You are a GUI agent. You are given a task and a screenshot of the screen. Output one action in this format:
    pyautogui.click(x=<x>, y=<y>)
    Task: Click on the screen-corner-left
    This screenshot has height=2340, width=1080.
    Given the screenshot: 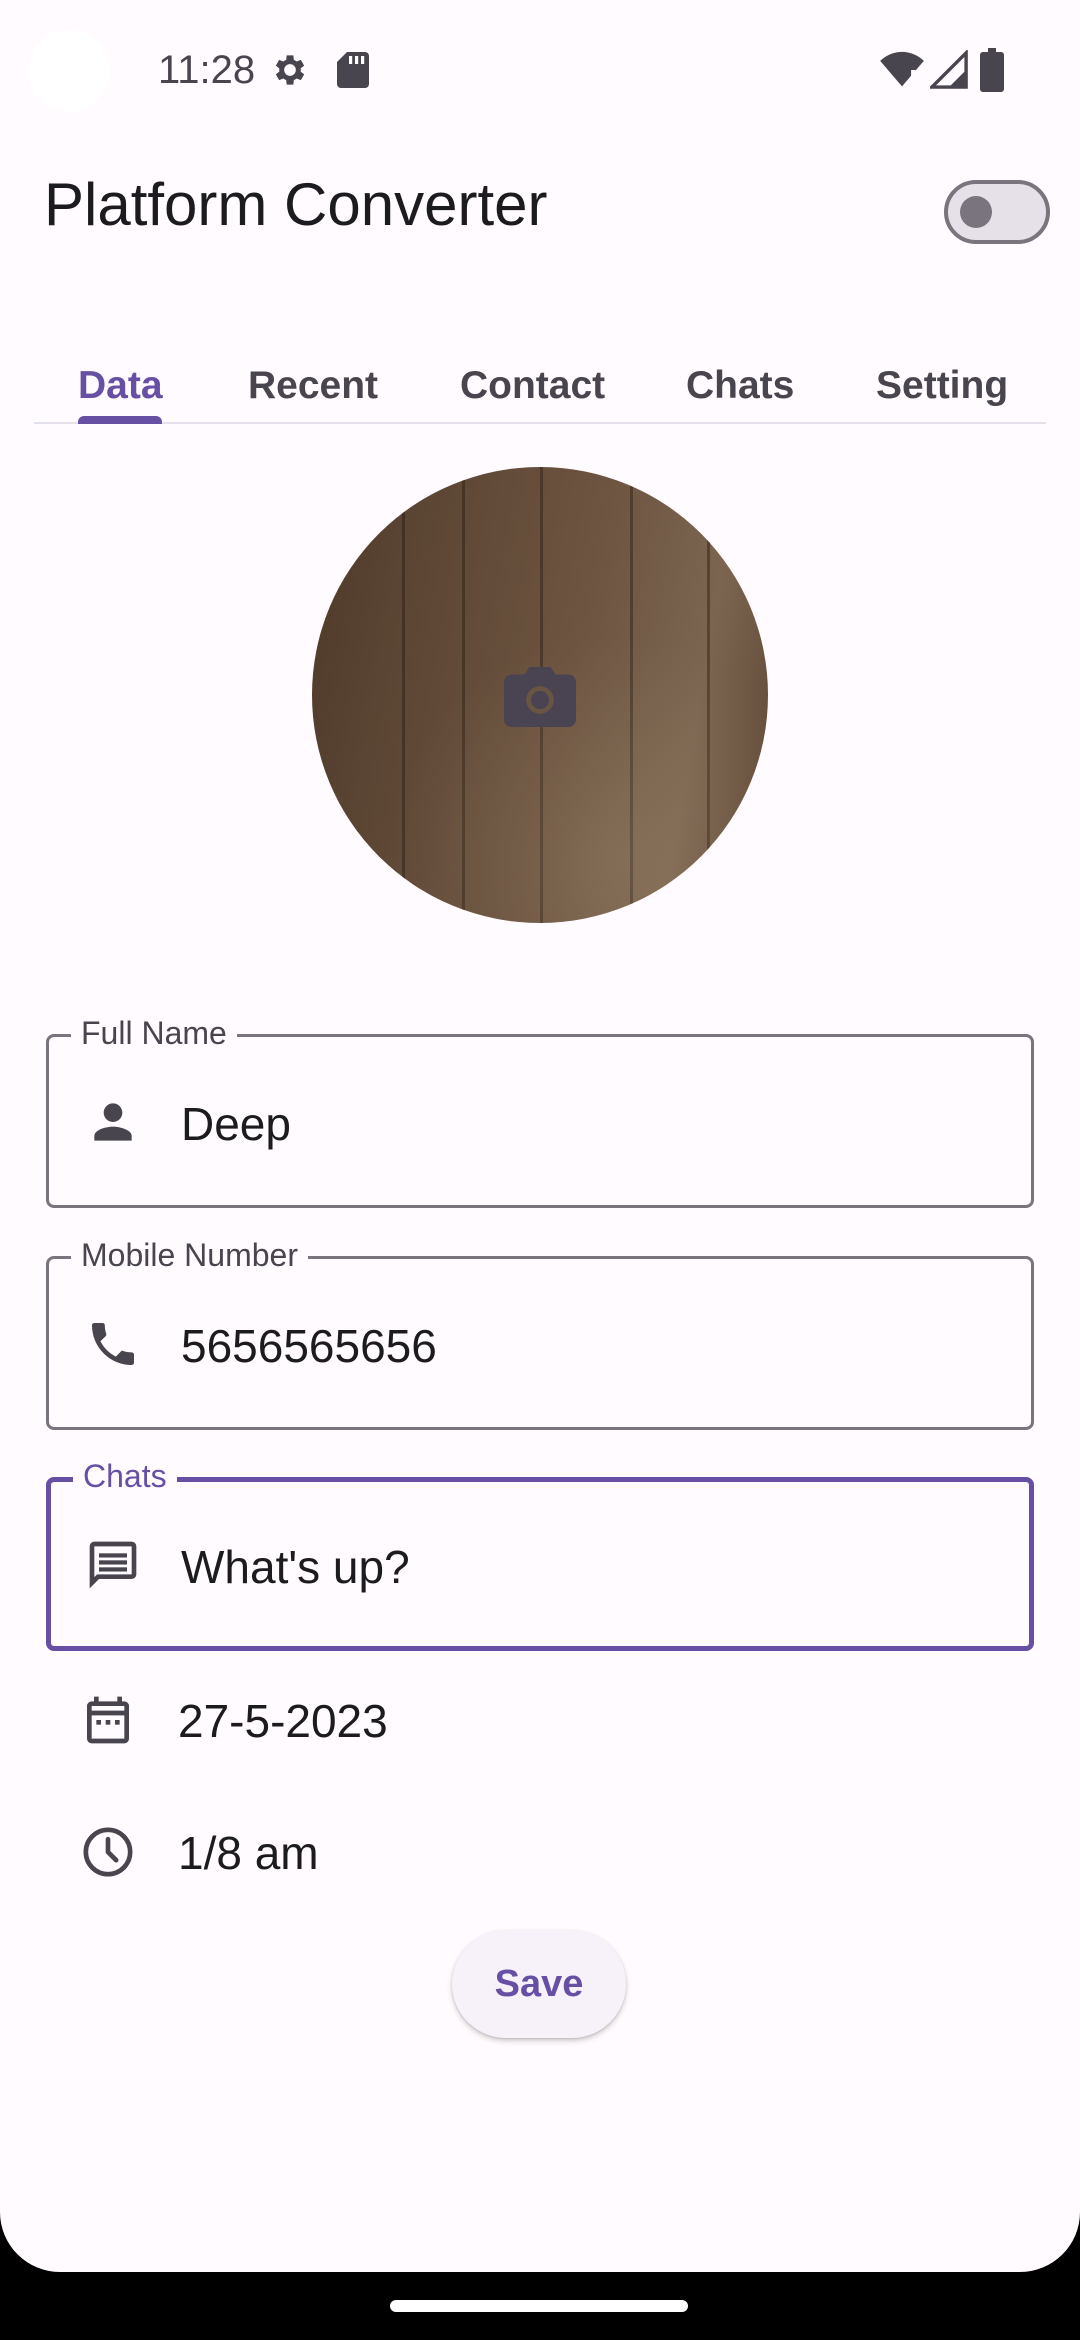 What is the action you would take?
    pyautogui.click(x=30, y=2242)
    